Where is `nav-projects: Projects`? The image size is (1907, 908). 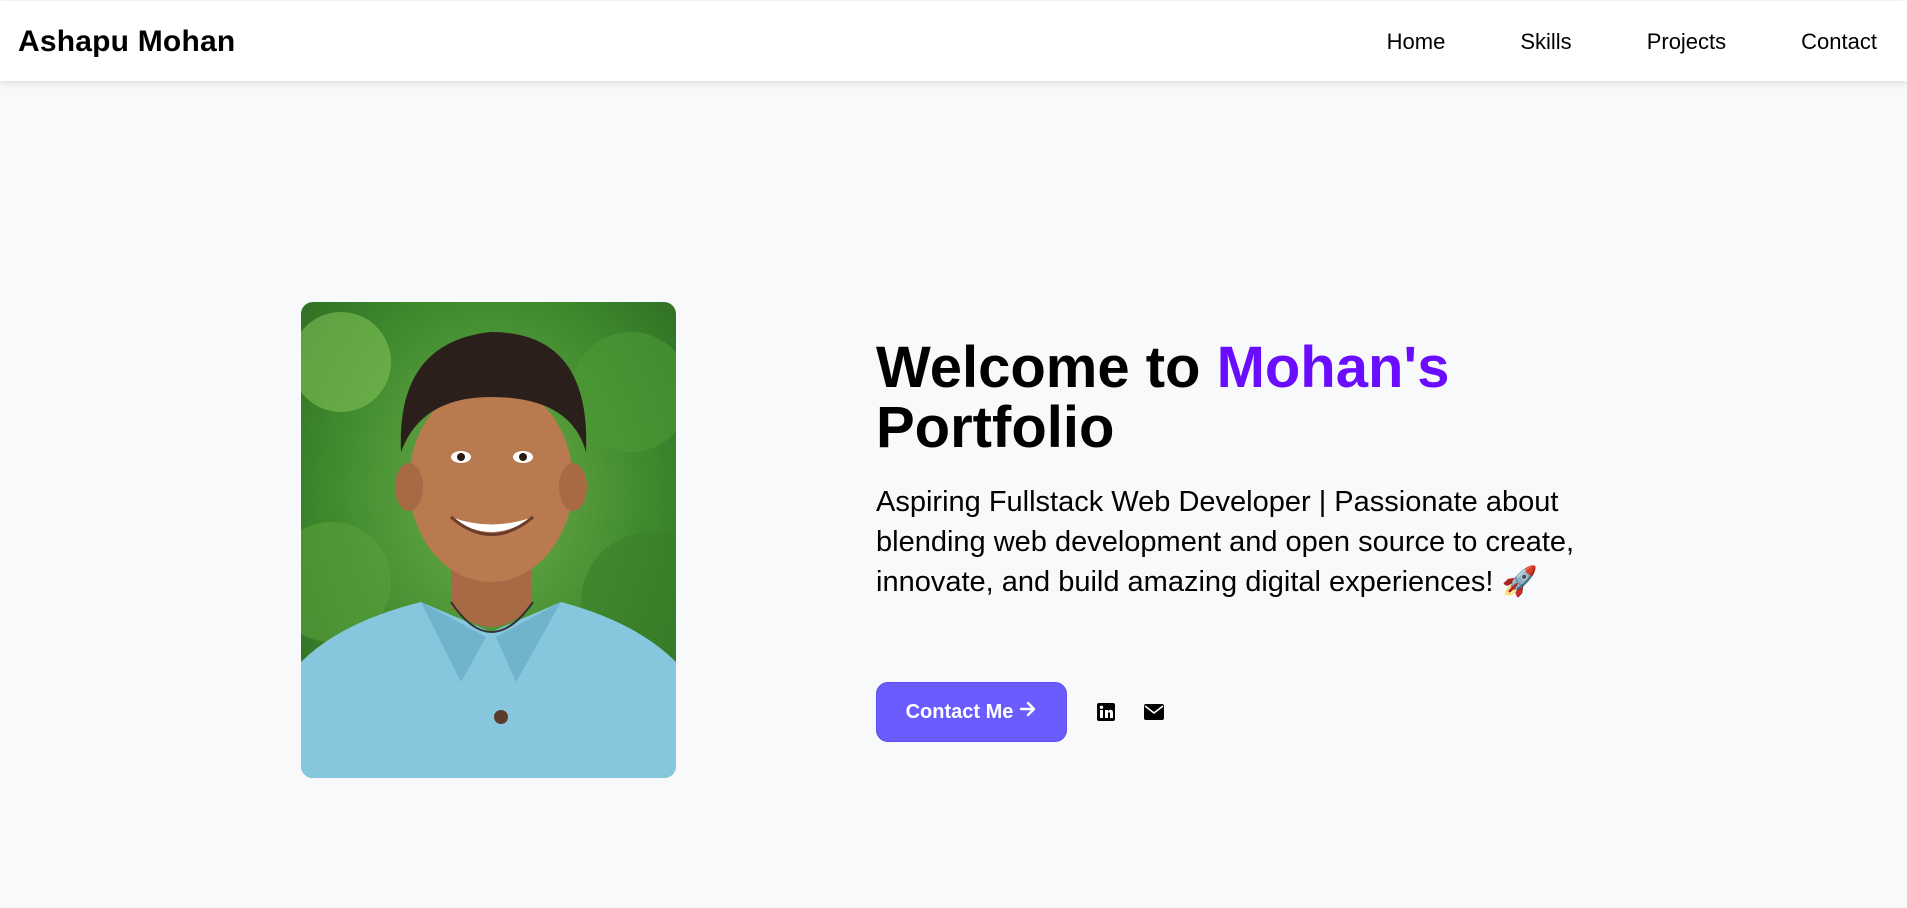
nav-projects: Projects is located at coordinates (1686, 42).